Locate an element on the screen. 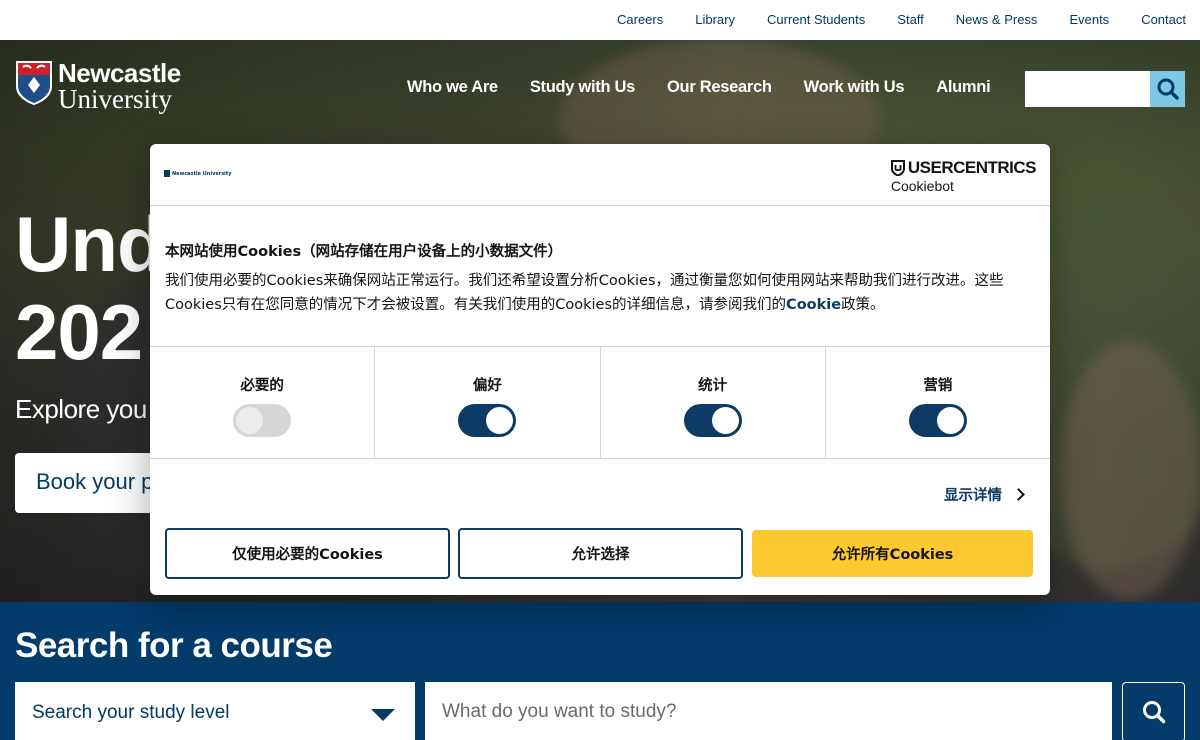 The height and width of the screenshot is (740, 1200). usercentrics-wordmark: USERCENTRICS is located at coordinates (972, 167).